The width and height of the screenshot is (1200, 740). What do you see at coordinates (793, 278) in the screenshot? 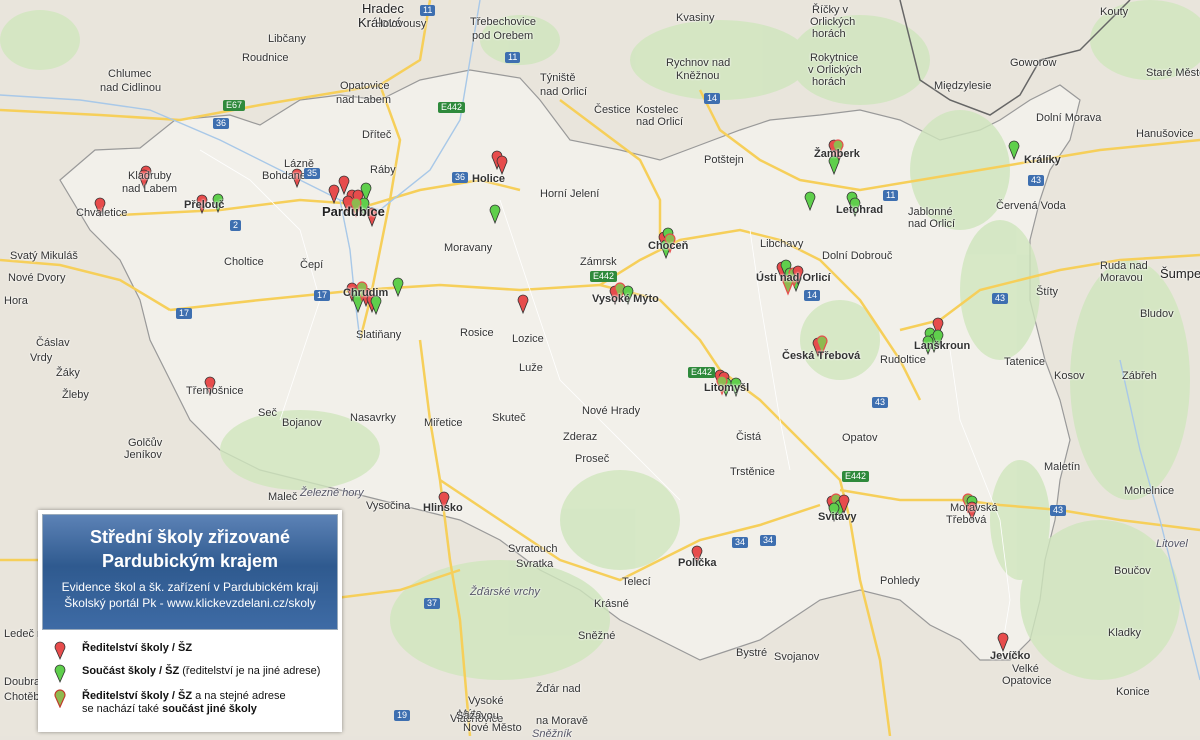
I see `place-label: Ústí nad Orlicí` at bounding box center [793, 278].